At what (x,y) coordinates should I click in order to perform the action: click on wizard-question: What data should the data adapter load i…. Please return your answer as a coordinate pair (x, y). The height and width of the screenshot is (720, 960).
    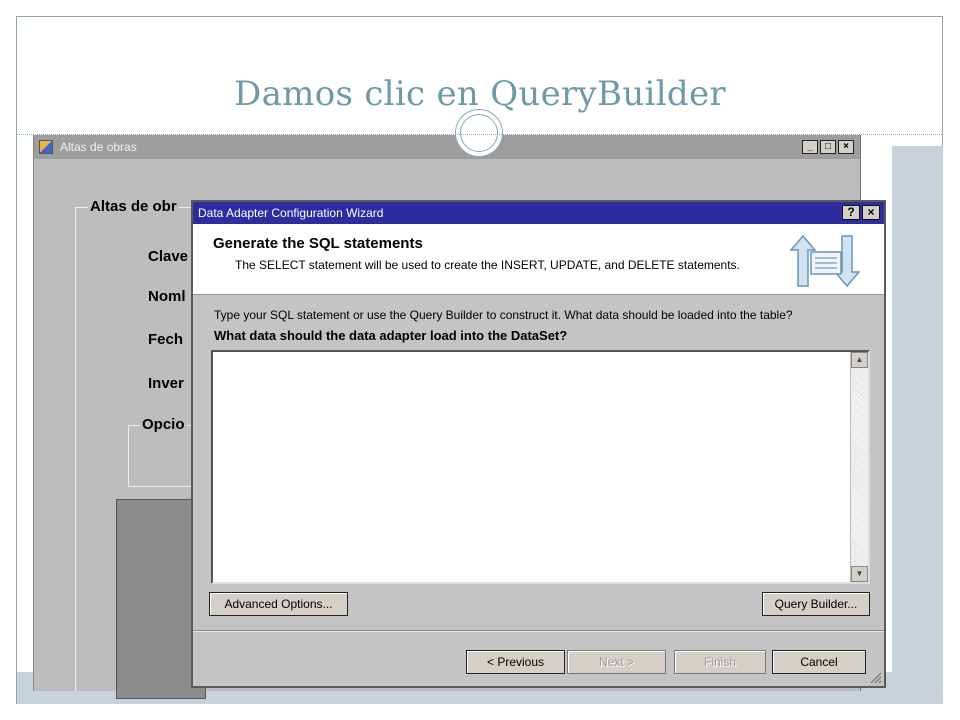
    Looking at the image, I should click on (391, 335).